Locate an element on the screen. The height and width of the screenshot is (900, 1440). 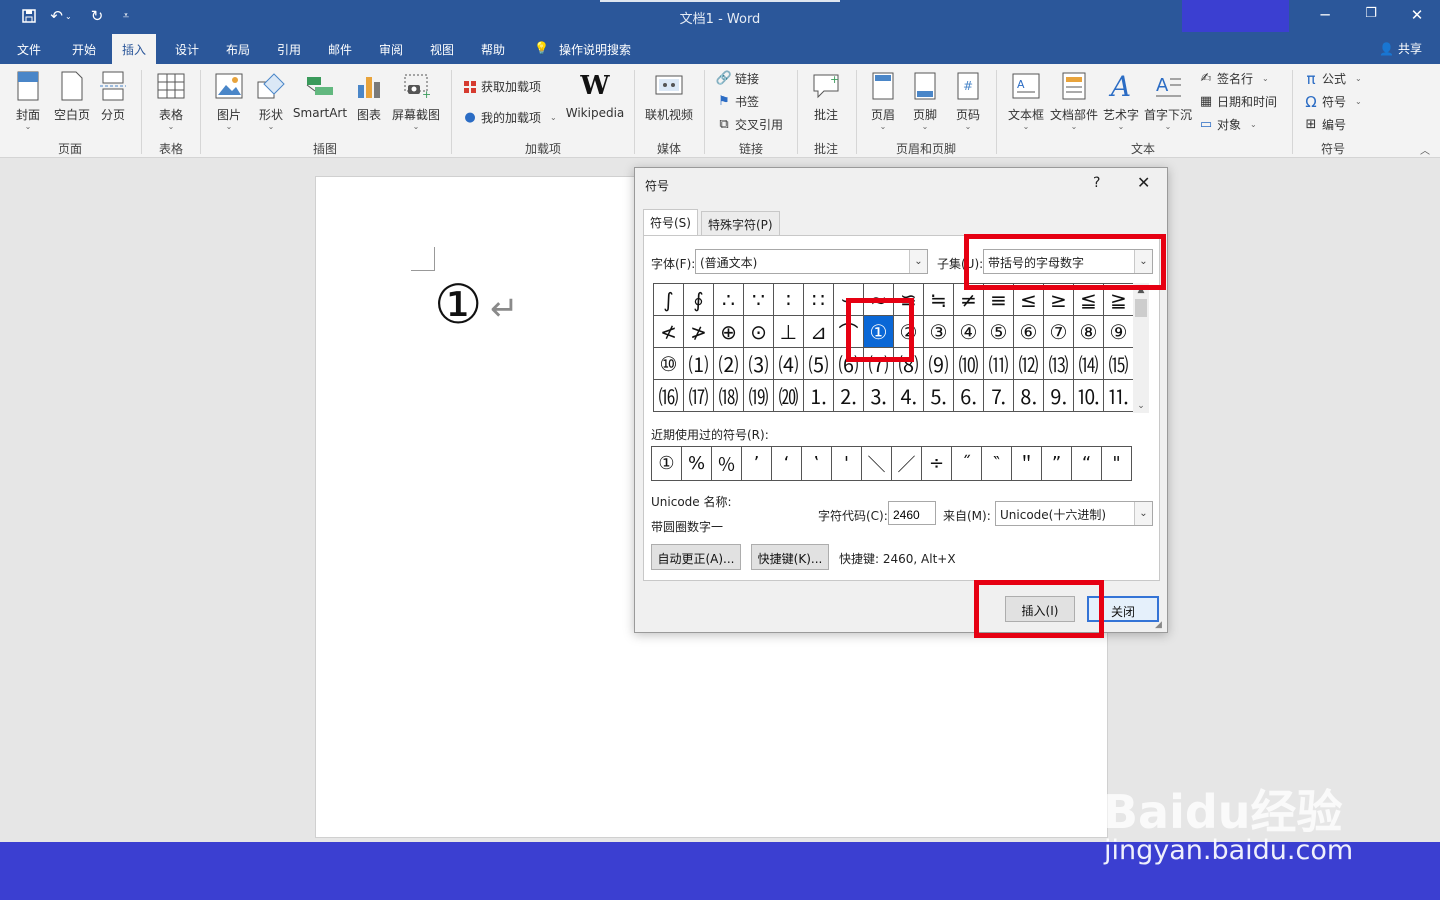
number-button: ⊞ 编号 is located at coordinates (1324, 124).